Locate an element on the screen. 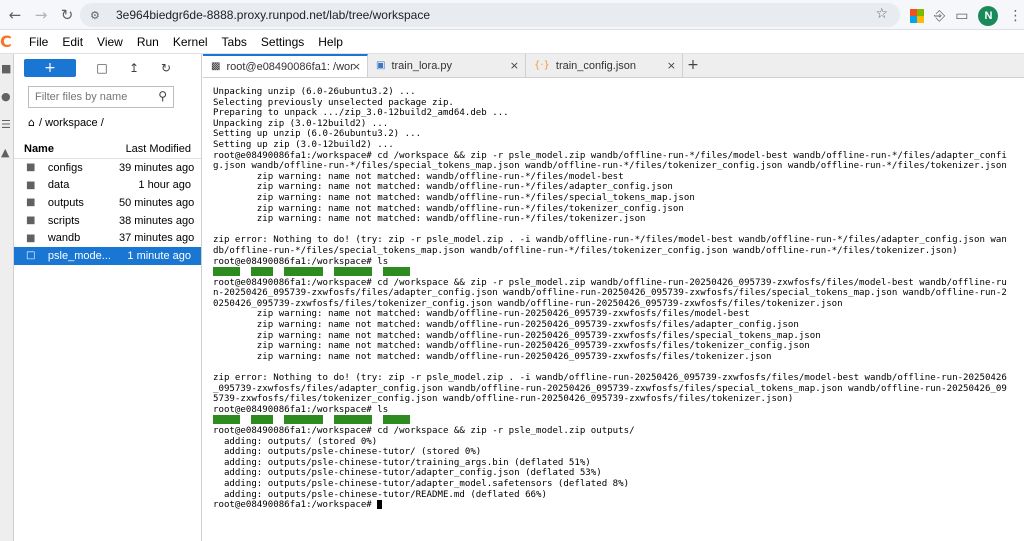 The width and height of the screenshot is (1024, 541). menu-file: File is located at coordinates (38, 42).